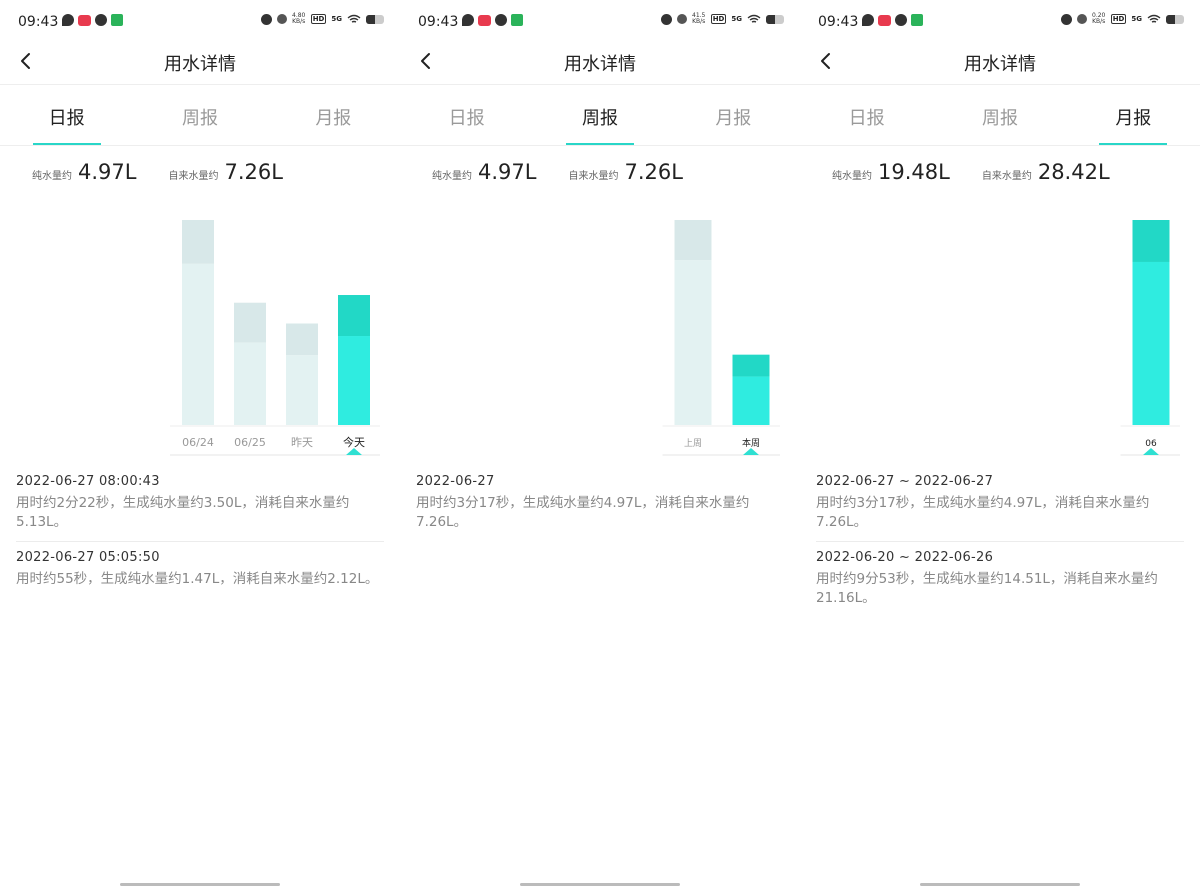 This screenshot has width=1200, height=888. I want to click on tap-water-value: 28.42L, so click(1073, 172).